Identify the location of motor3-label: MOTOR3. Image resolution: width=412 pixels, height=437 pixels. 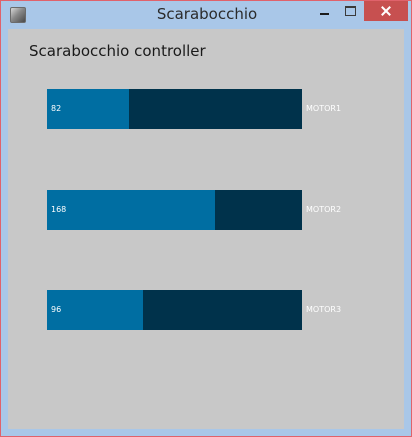
(324, 309).